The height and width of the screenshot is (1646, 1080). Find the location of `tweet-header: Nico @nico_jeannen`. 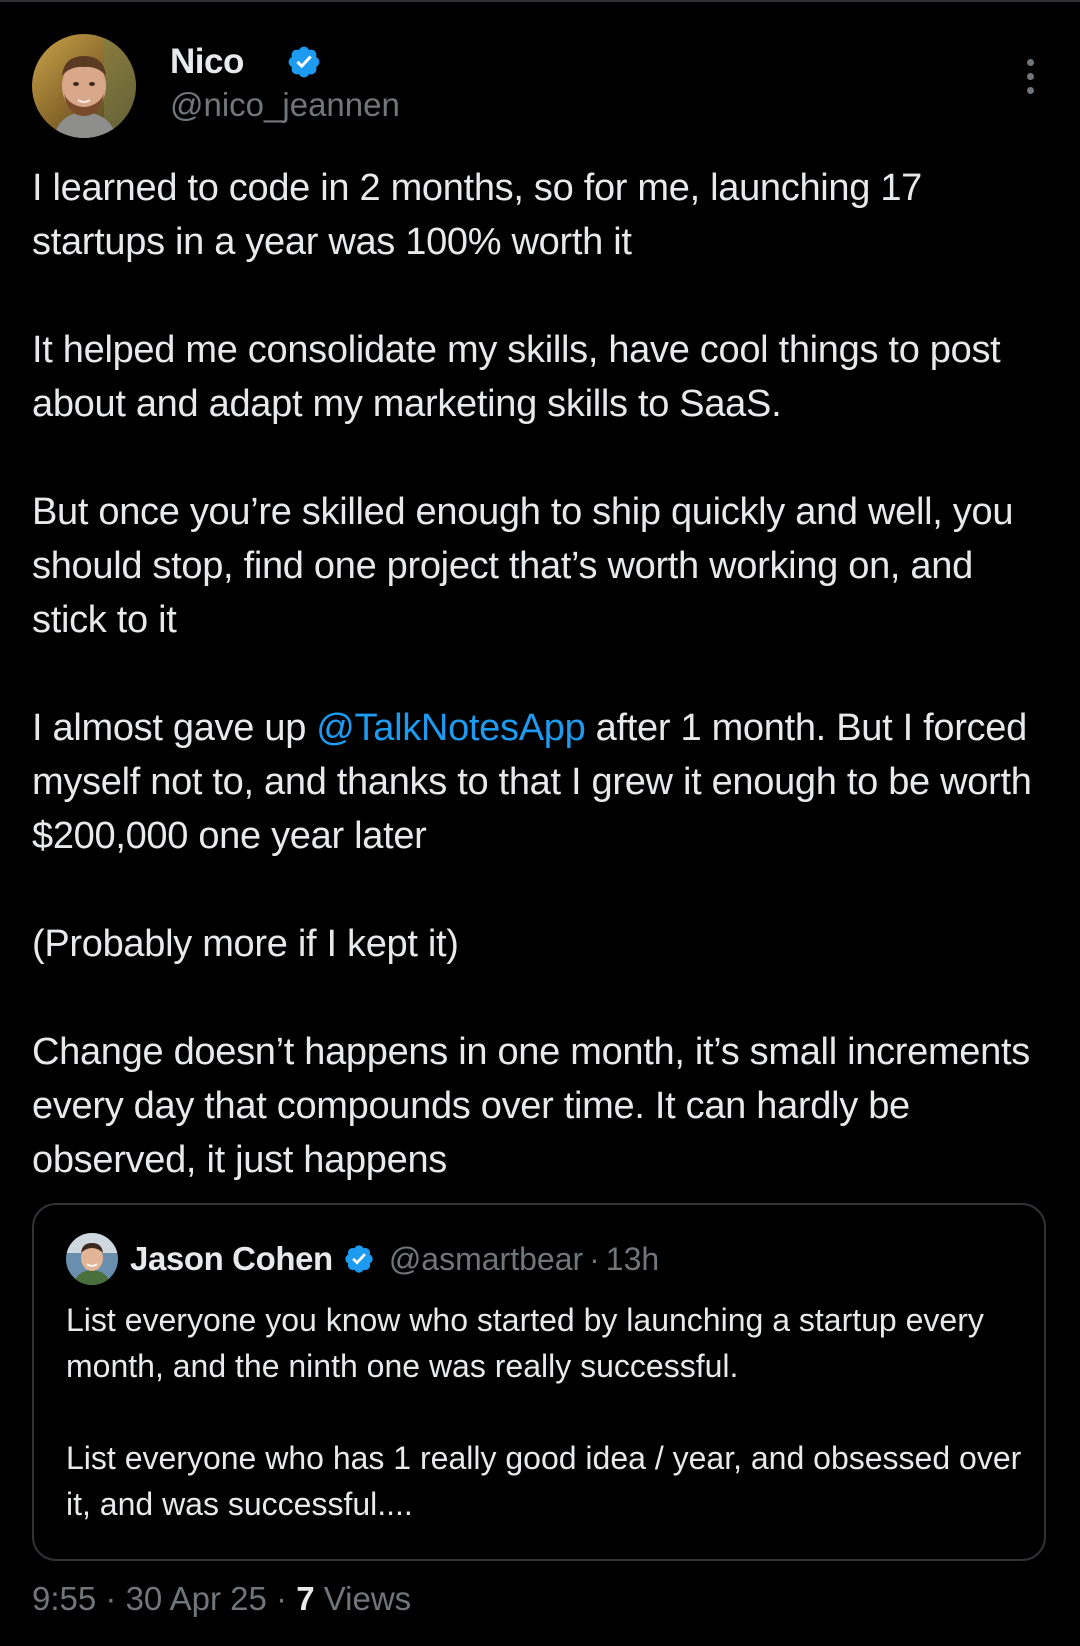

tweet-header: Nico @nico_jeannen is located at coordinates (540, 86).